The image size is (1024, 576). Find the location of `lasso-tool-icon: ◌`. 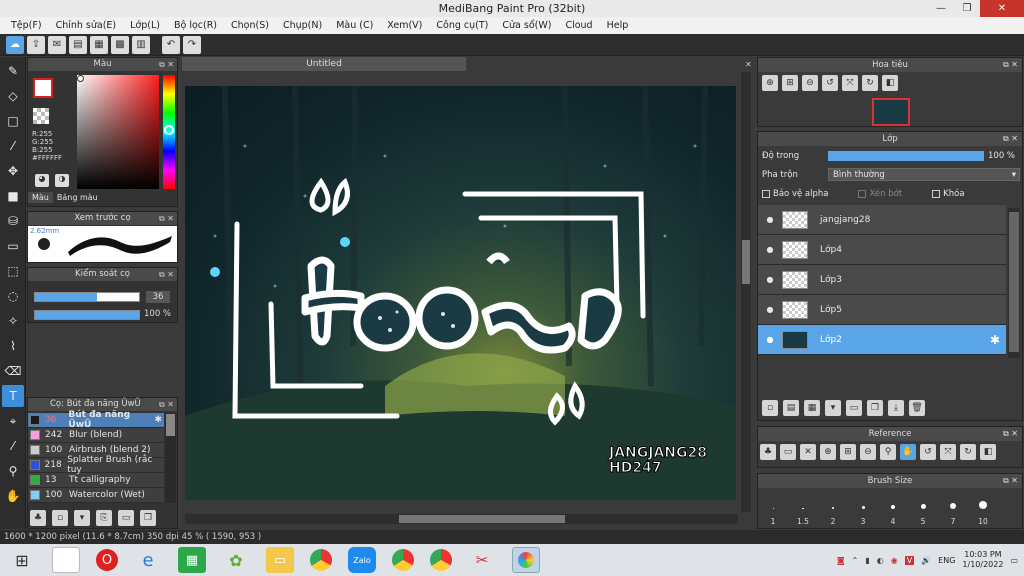

lasso-tool-icon: ◌ is located at coordinates (13, 296).